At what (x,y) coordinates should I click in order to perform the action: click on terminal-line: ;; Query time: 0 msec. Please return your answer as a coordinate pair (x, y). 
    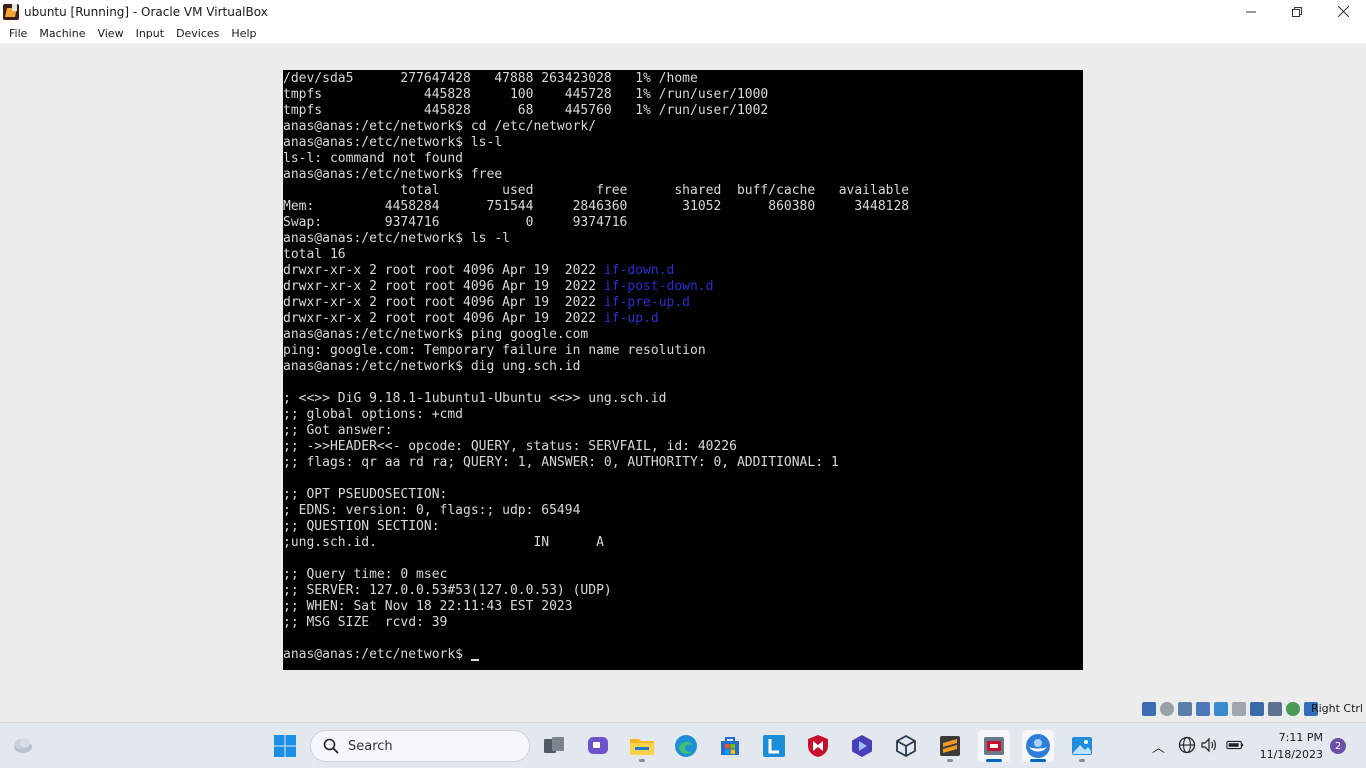
    Looking at the image, I should click on (365, 575).